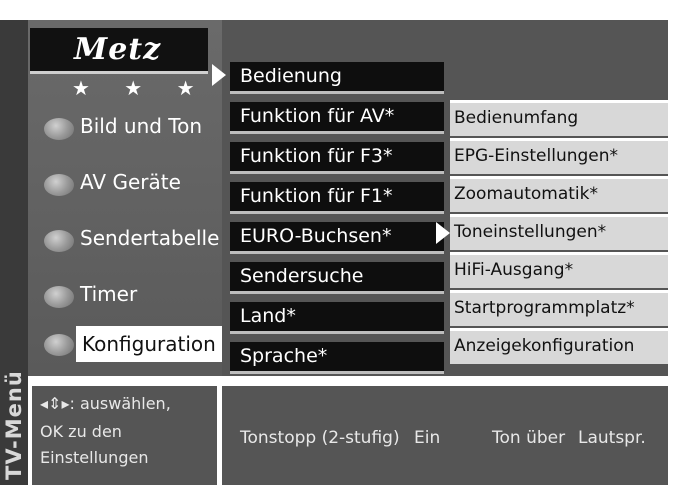 The image size is (676, 501). Describe the element at coordinates (445, 40) in the screenshot. I see `menu-header-bar` at that location.